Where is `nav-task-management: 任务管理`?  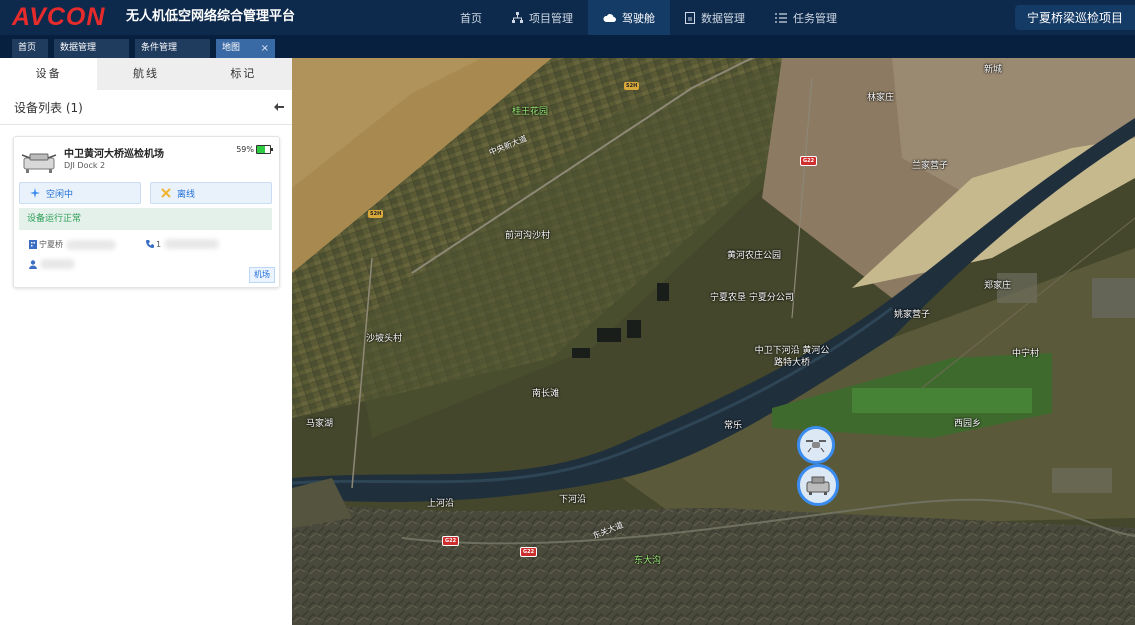
nav-task-management: 任务管理 is located at coordinates (806, 17).